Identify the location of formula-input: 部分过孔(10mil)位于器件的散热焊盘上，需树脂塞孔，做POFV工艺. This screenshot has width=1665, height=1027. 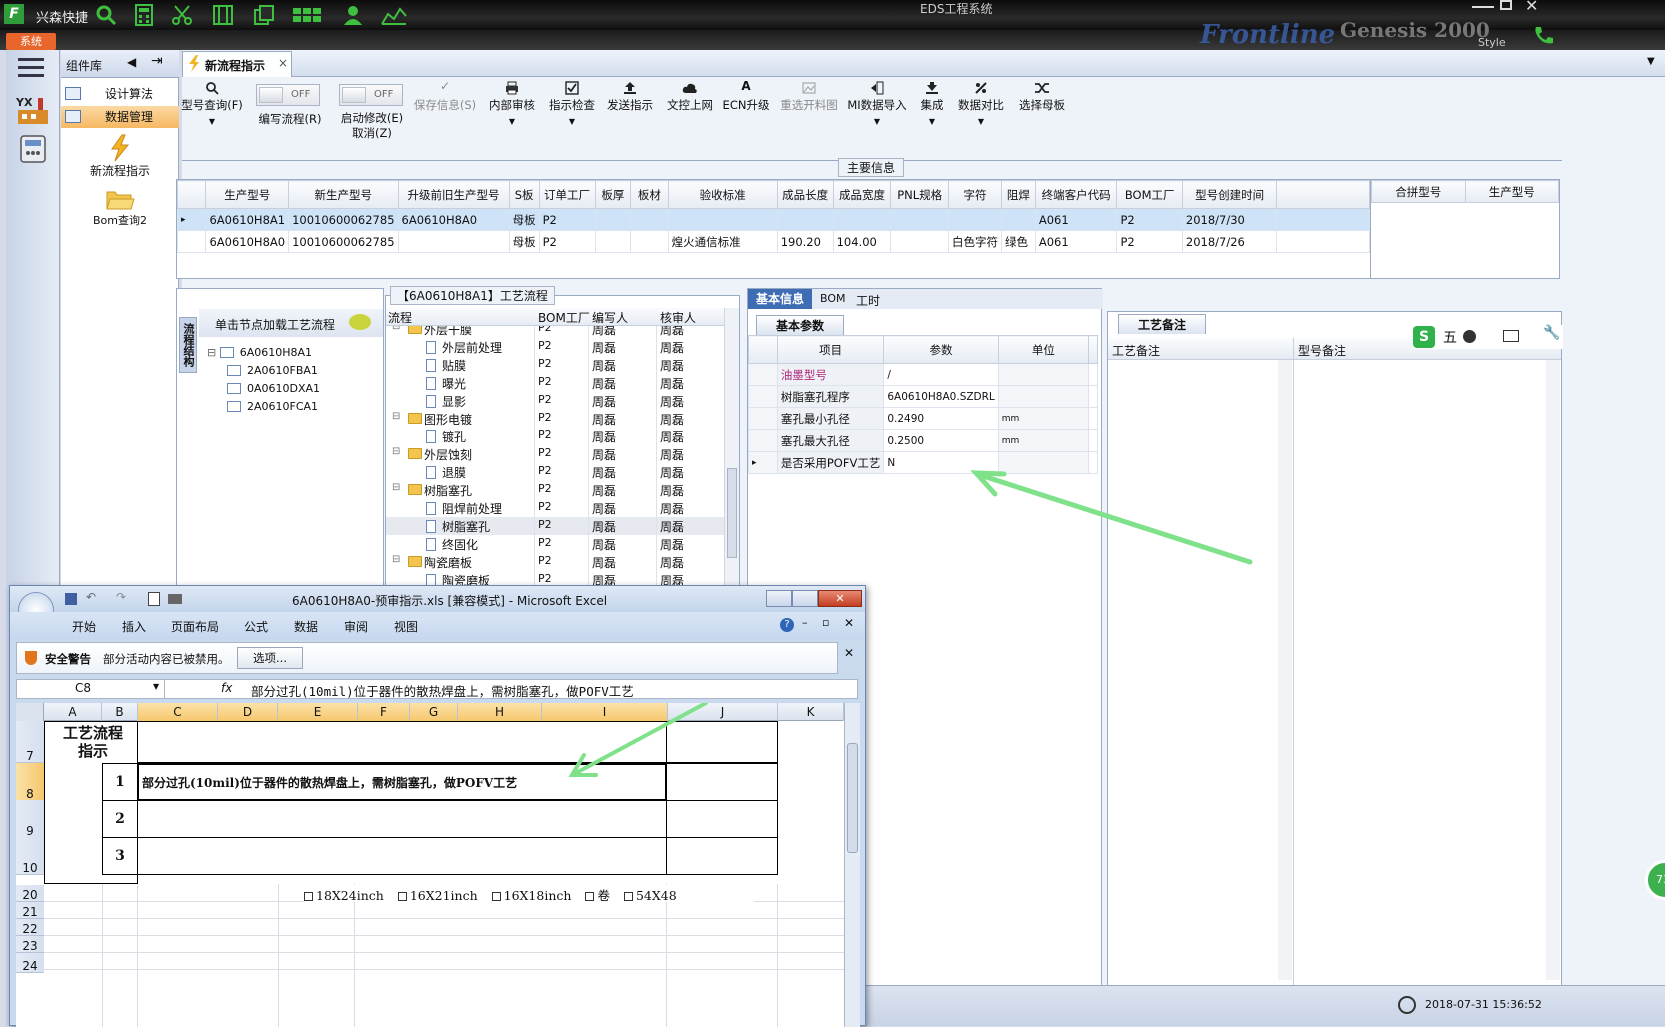
(442, 690).